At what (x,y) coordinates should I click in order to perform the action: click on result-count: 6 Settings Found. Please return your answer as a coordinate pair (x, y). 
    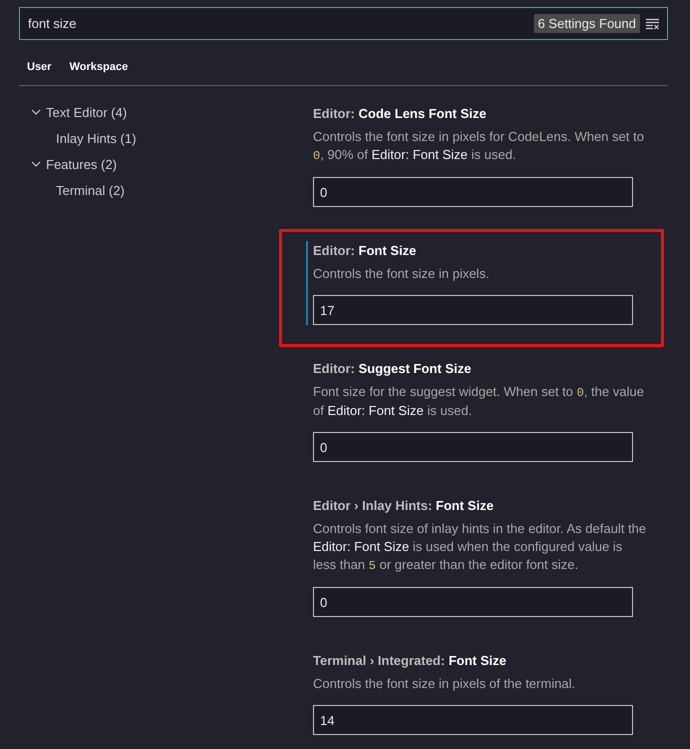
    Looking at the image, I should click on (587, 23).